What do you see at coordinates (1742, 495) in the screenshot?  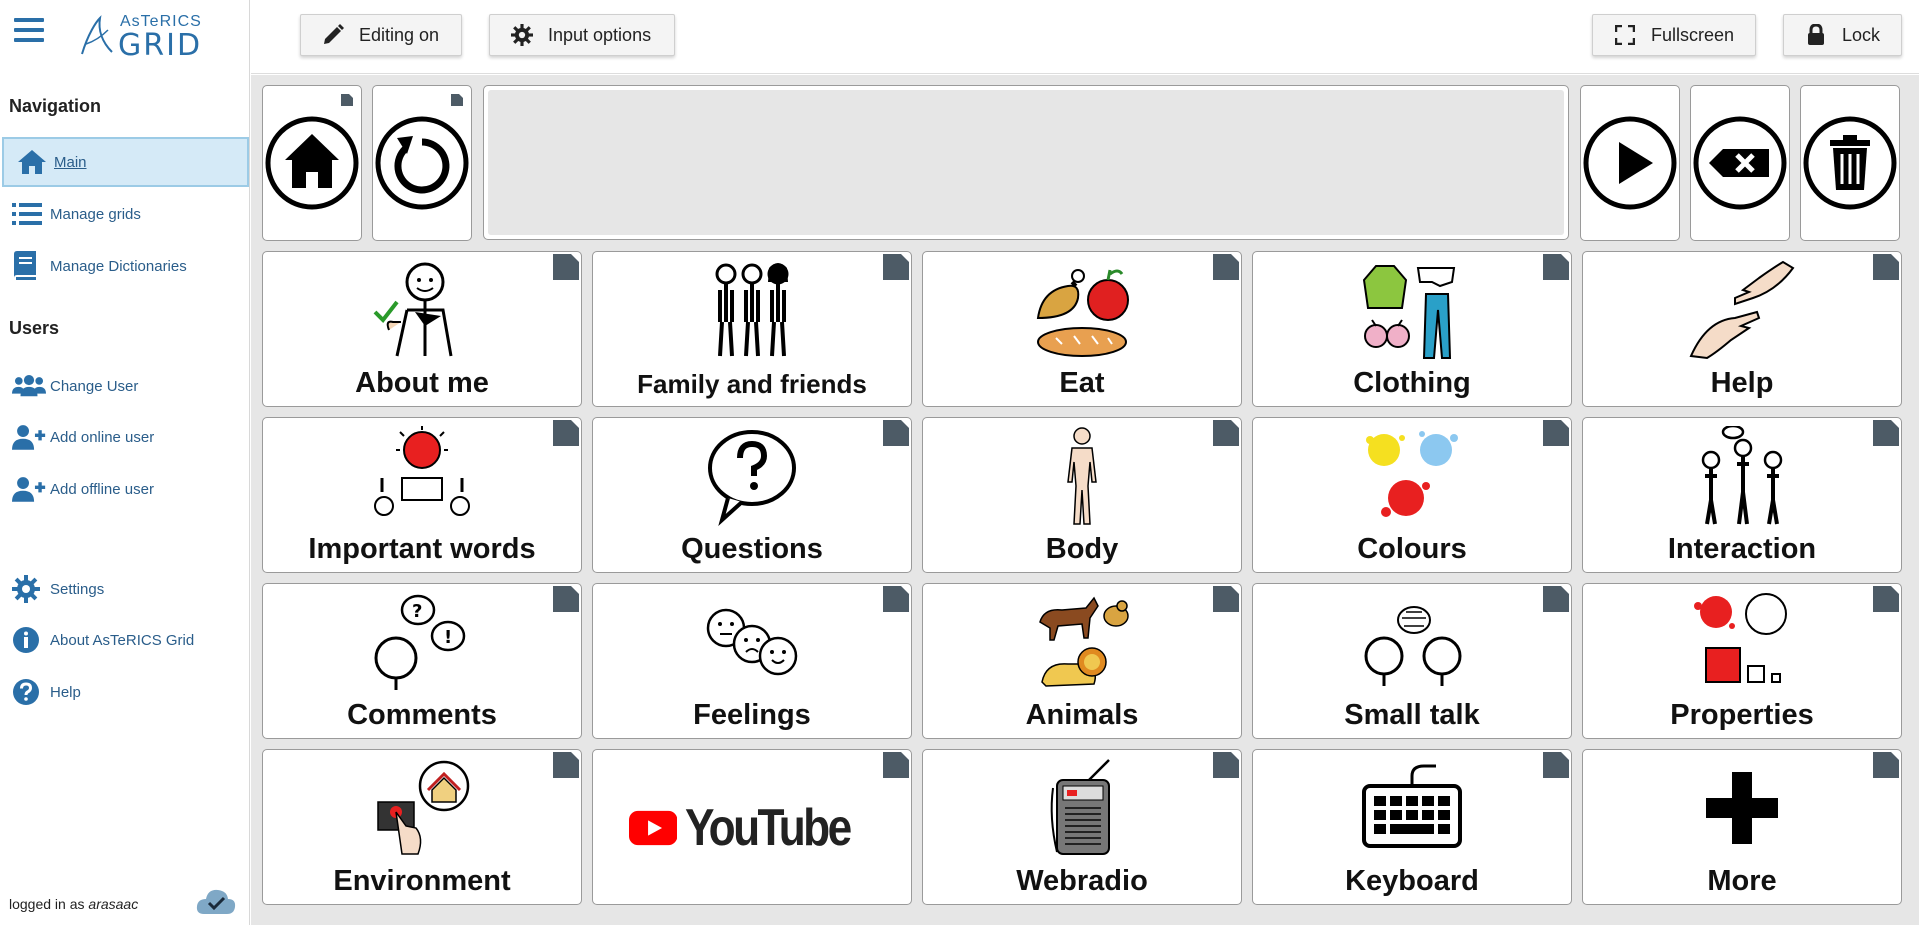 I see `grid-cell-interaction: Interaction` at bounding box center [1742, 495].